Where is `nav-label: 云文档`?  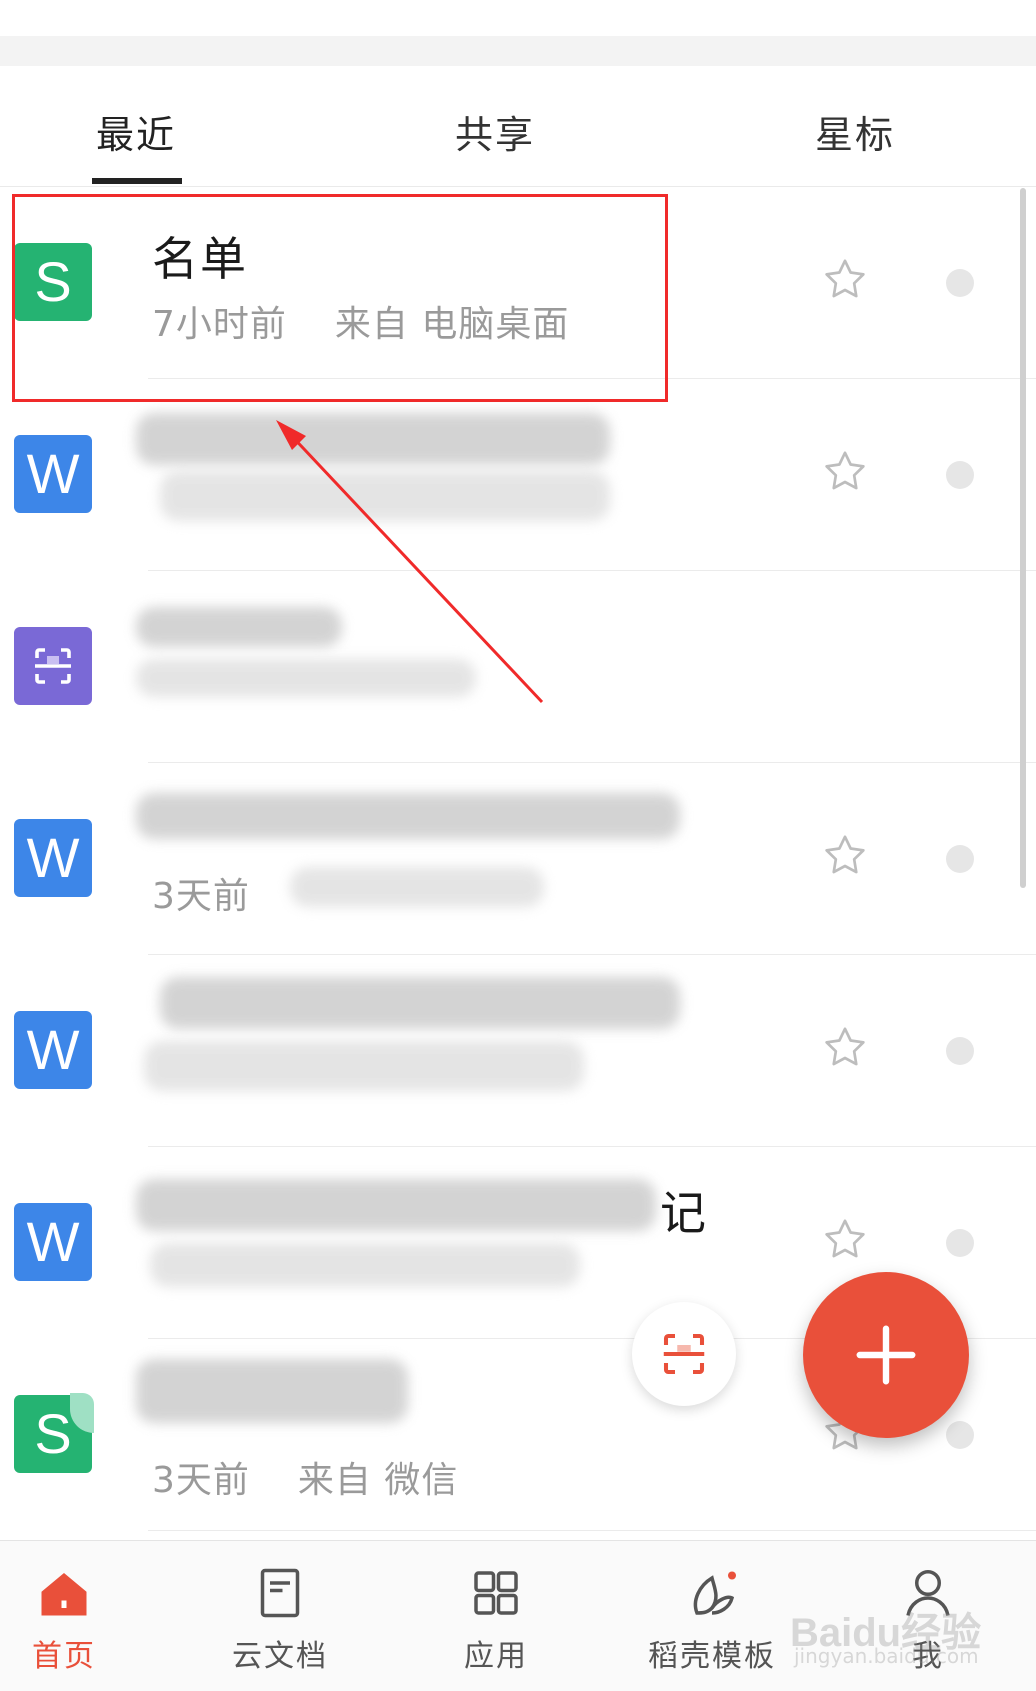 nav-label: 云文档 is located at coordinates (280, 1656).